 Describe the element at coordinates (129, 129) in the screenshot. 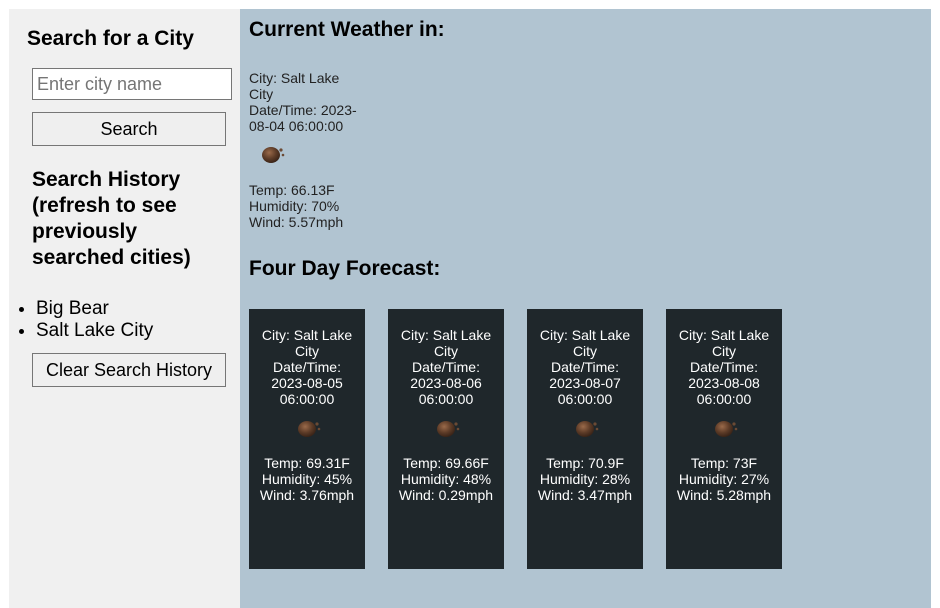

I see `search-button: Search` at that location.